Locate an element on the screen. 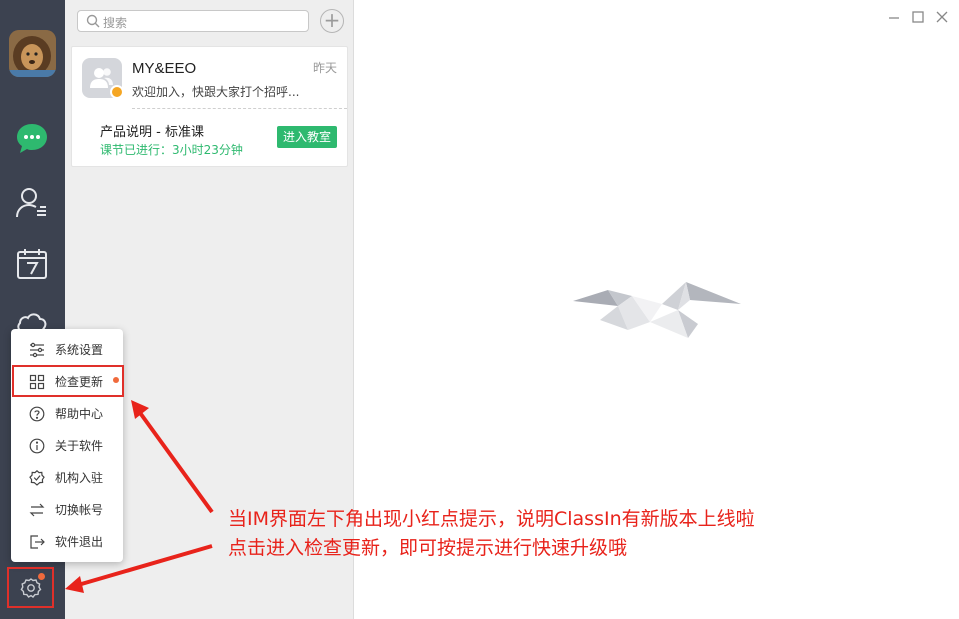  settings-button is located at coordinates (30, 587).